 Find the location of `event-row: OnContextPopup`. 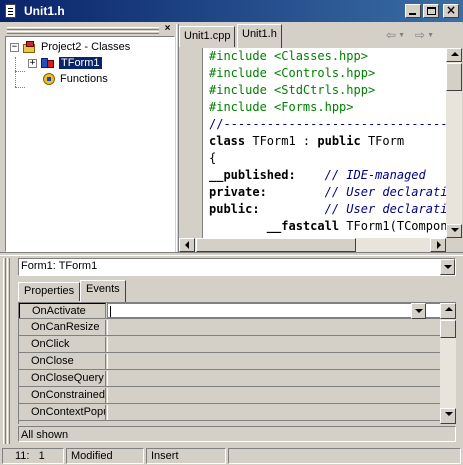

event-row: OnContextPopup is located at coordinates (230, 413).